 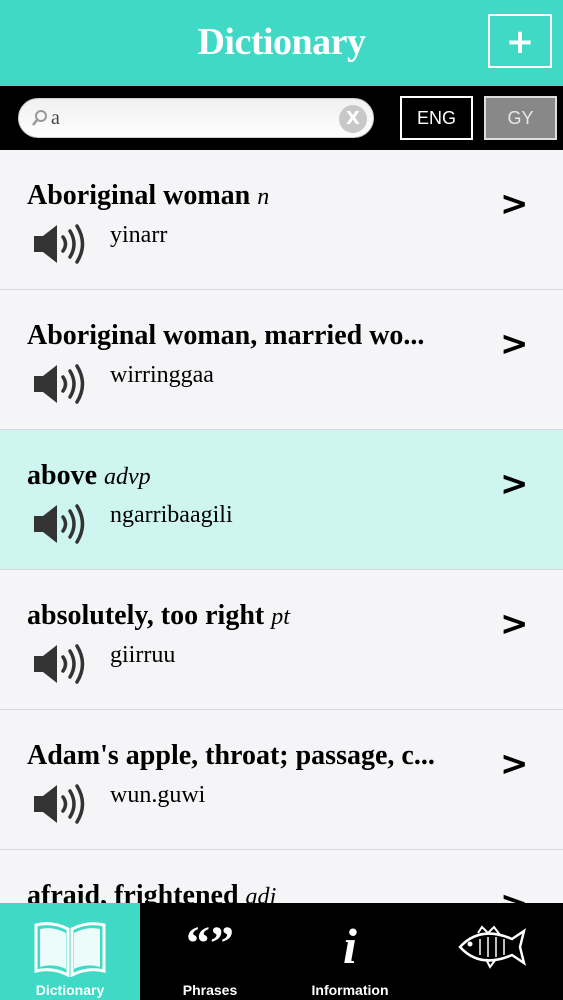 What do you see at coordinates (158, 615) in the screenshot?
I see `entry-headword: absolutely, too right pt` at bounding box center [158, 615].